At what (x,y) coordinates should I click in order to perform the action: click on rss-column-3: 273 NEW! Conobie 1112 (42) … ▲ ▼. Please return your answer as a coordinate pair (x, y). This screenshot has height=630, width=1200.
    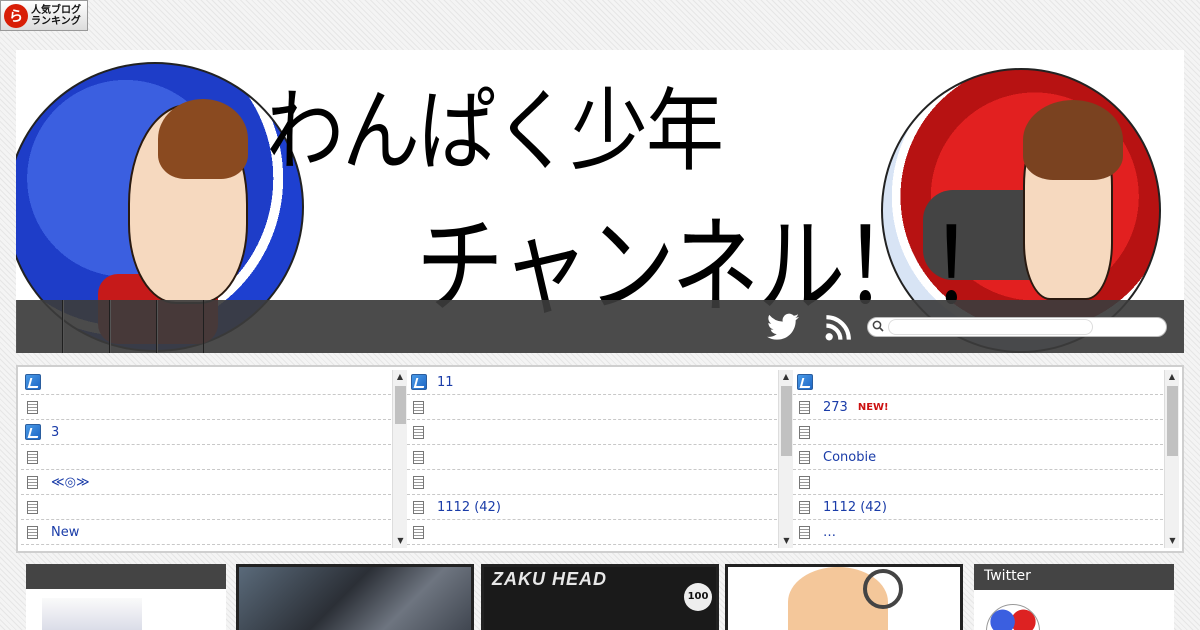
    Looking at the image, I should click on (986, 459).